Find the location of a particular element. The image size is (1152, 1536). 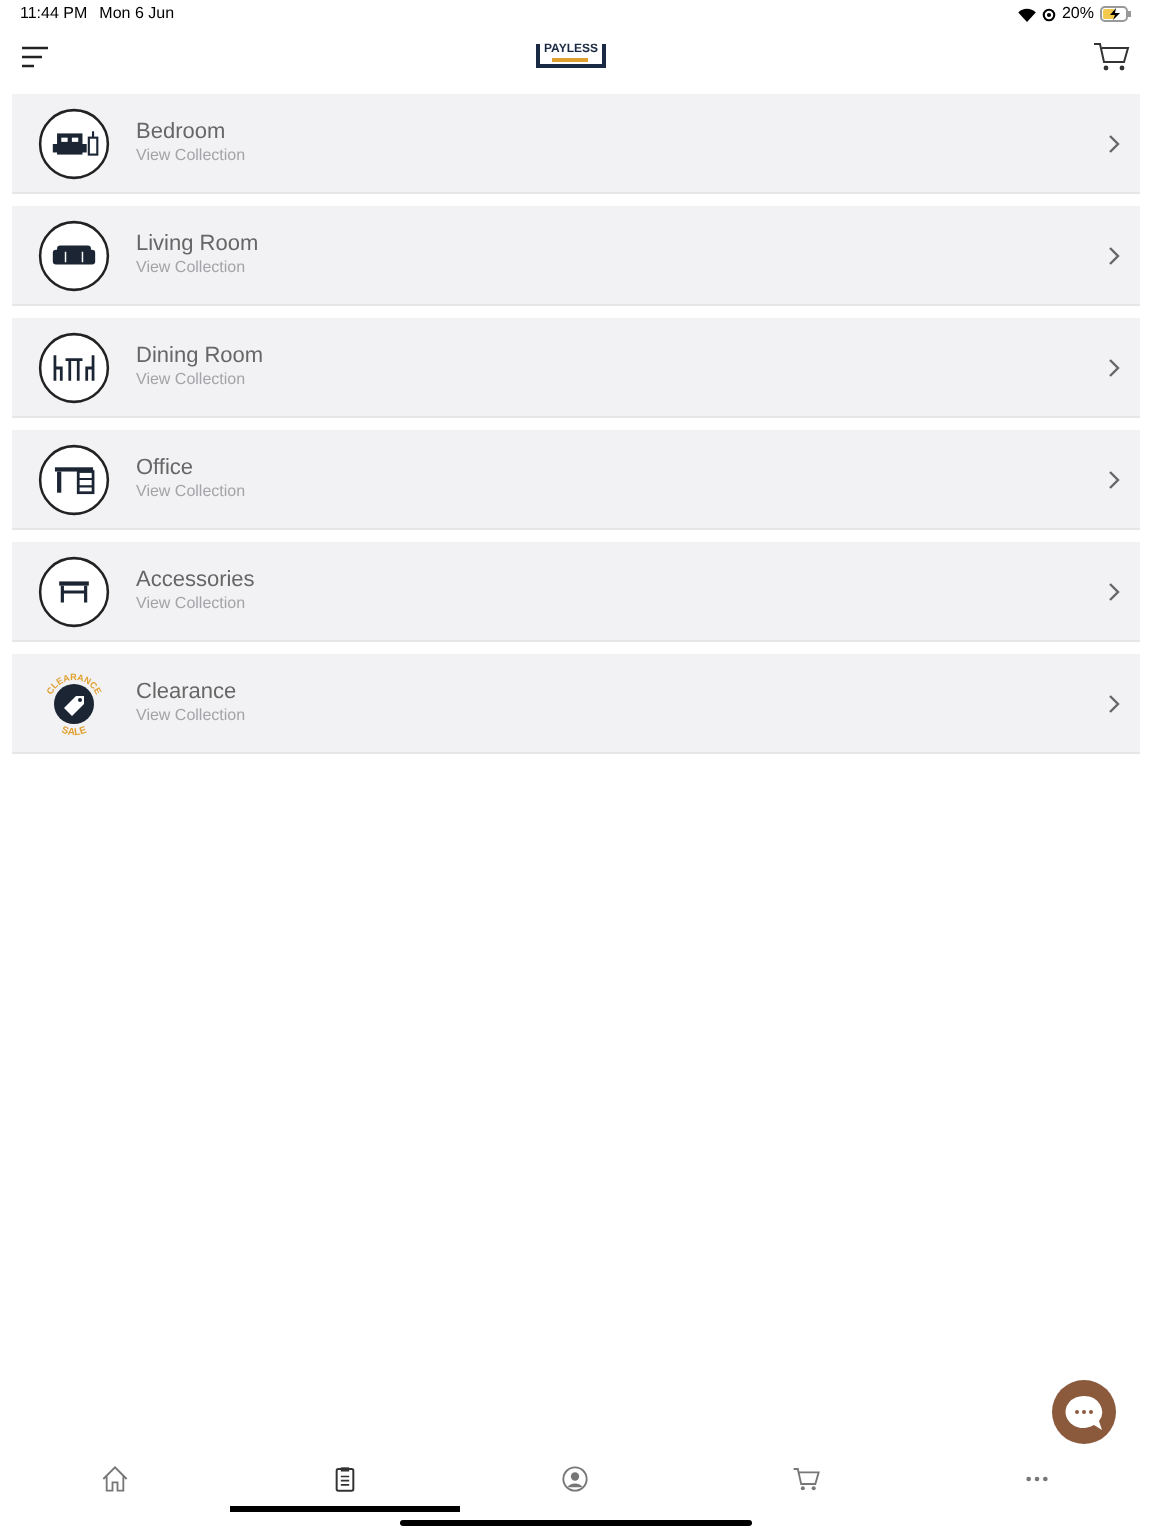

category-title: Accessories is located at coordinates (196, 581).